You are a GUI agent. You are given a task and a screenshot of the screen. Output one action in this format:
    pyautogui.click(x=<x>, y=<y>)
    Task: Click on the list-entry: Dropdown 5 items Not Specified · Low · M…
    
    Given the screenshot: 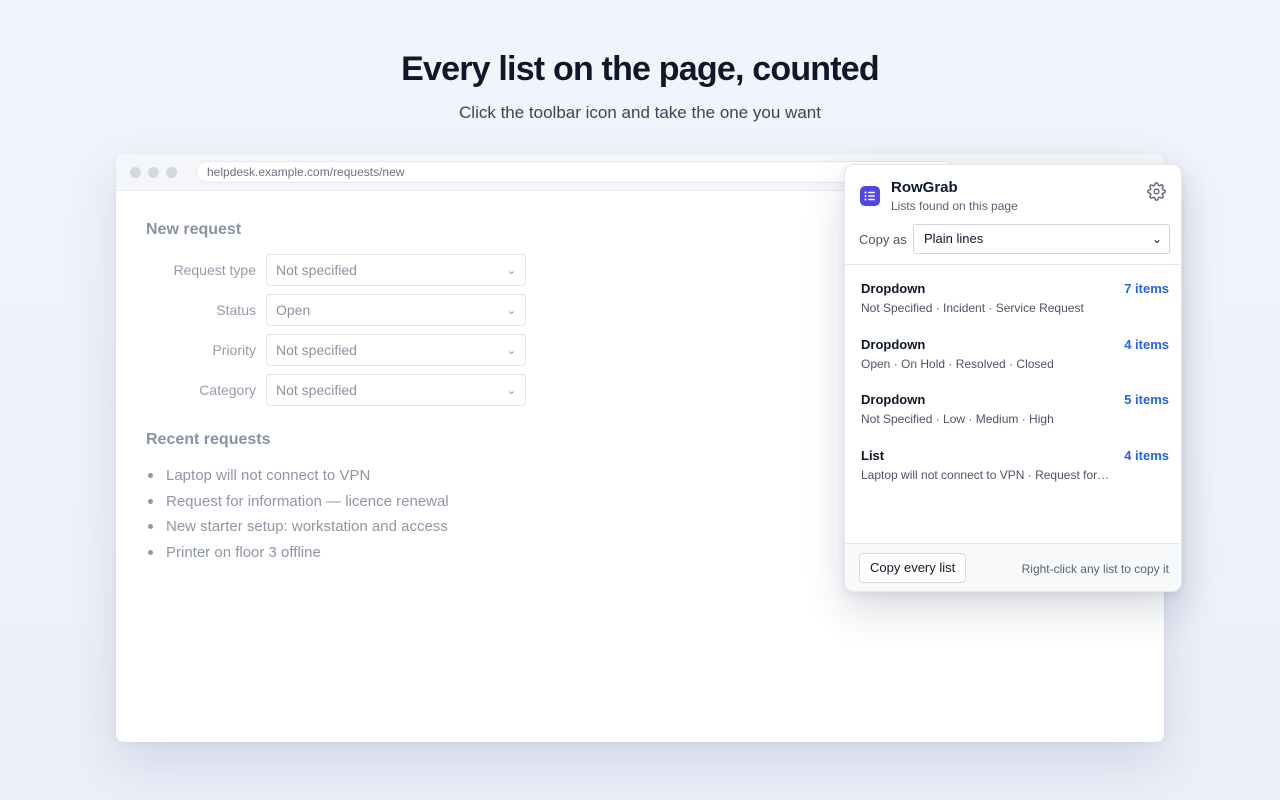 What is the action you would take?
    pyautogui.click(x=1015, y=412)
    